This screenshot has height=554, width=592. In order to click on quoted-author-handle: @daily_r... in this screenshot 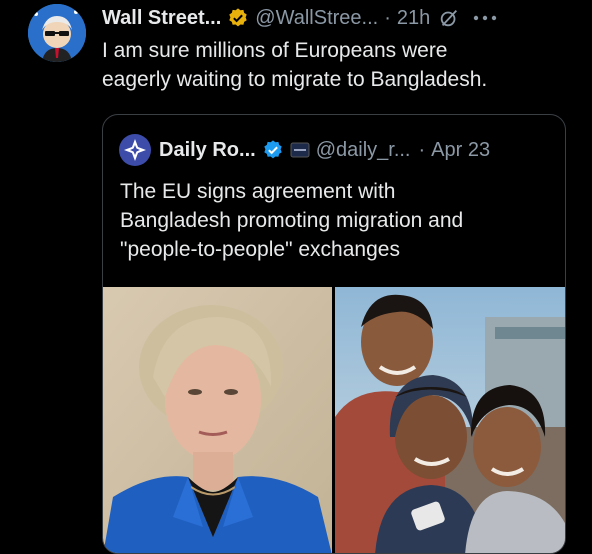, I will do `click(363, 150)`.